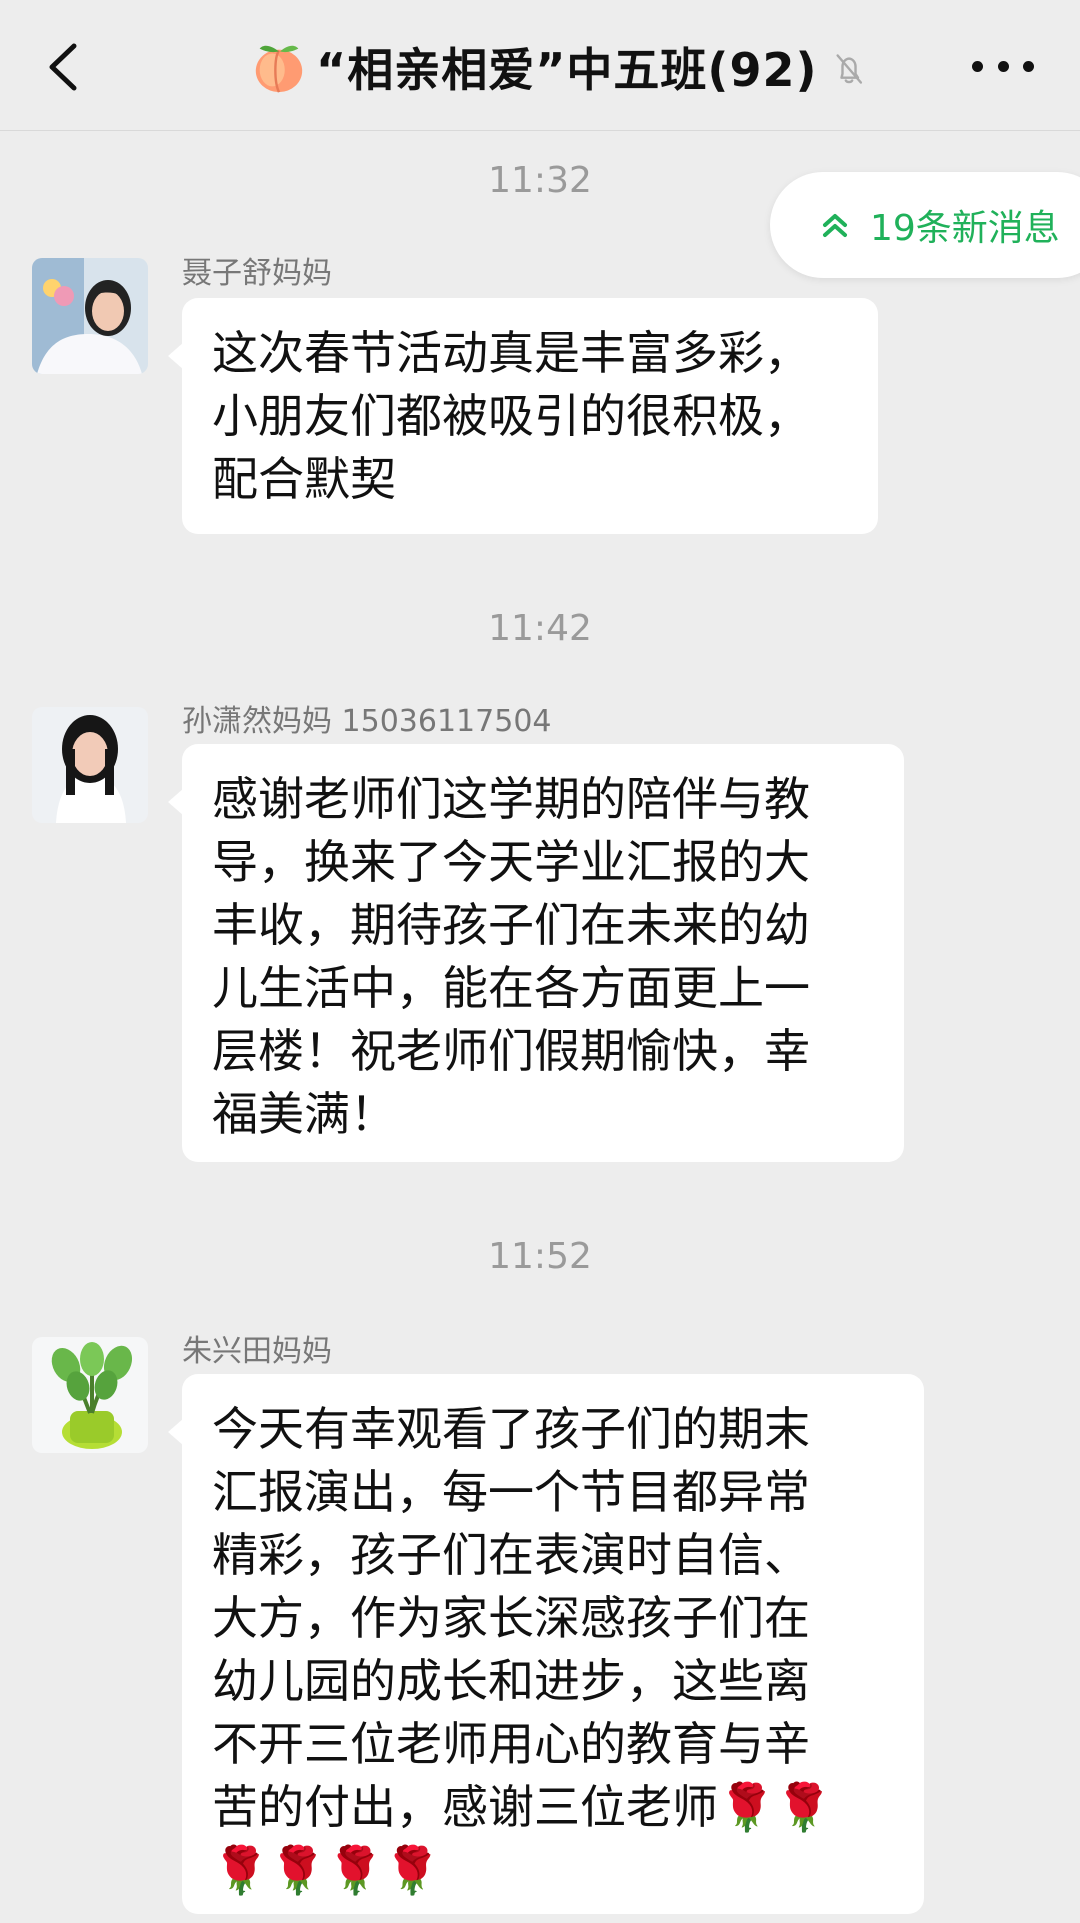 Image resolution: width=1080 pixels, height=1923 pixels. I want to click on sender-name: 孙潇然妈妈 15036117504, so click(367, 721).